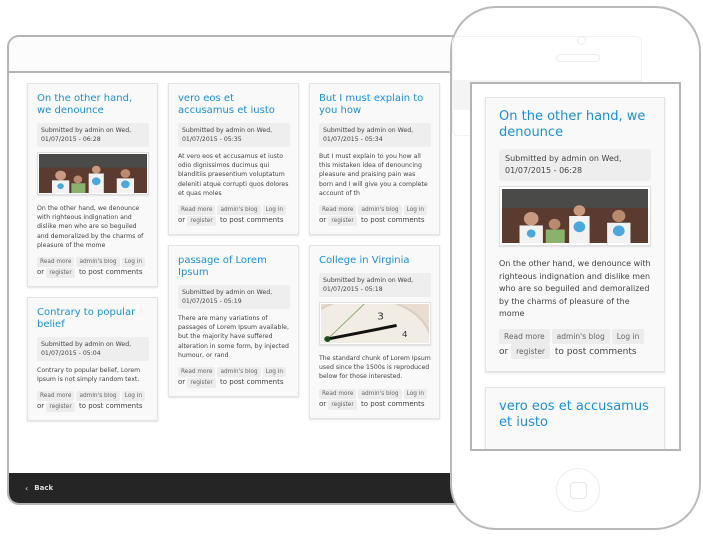  Describe the element at coordinates (375, 261) in the screenshot. I see `post-title: College in Virginia` at that location.